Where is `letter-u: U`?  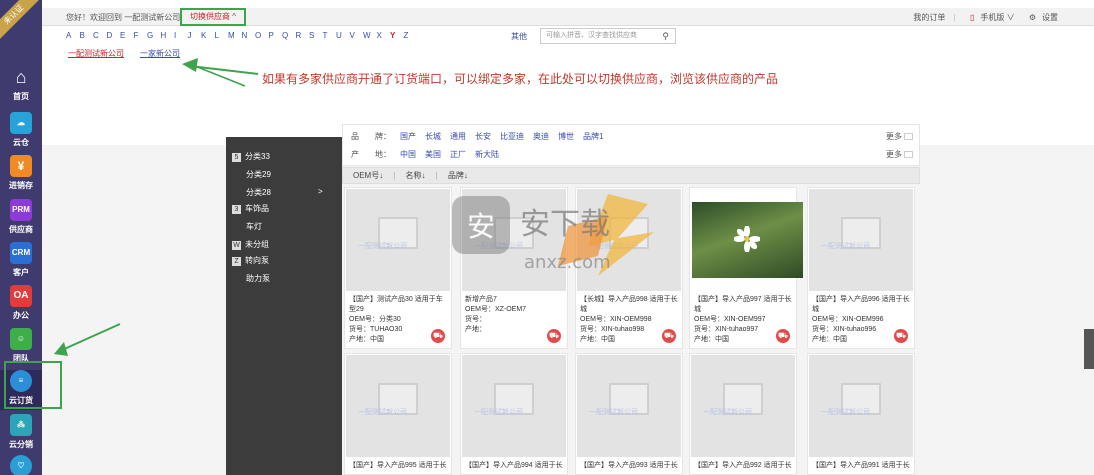 letter-u: U is located at coordinates (343, 35).